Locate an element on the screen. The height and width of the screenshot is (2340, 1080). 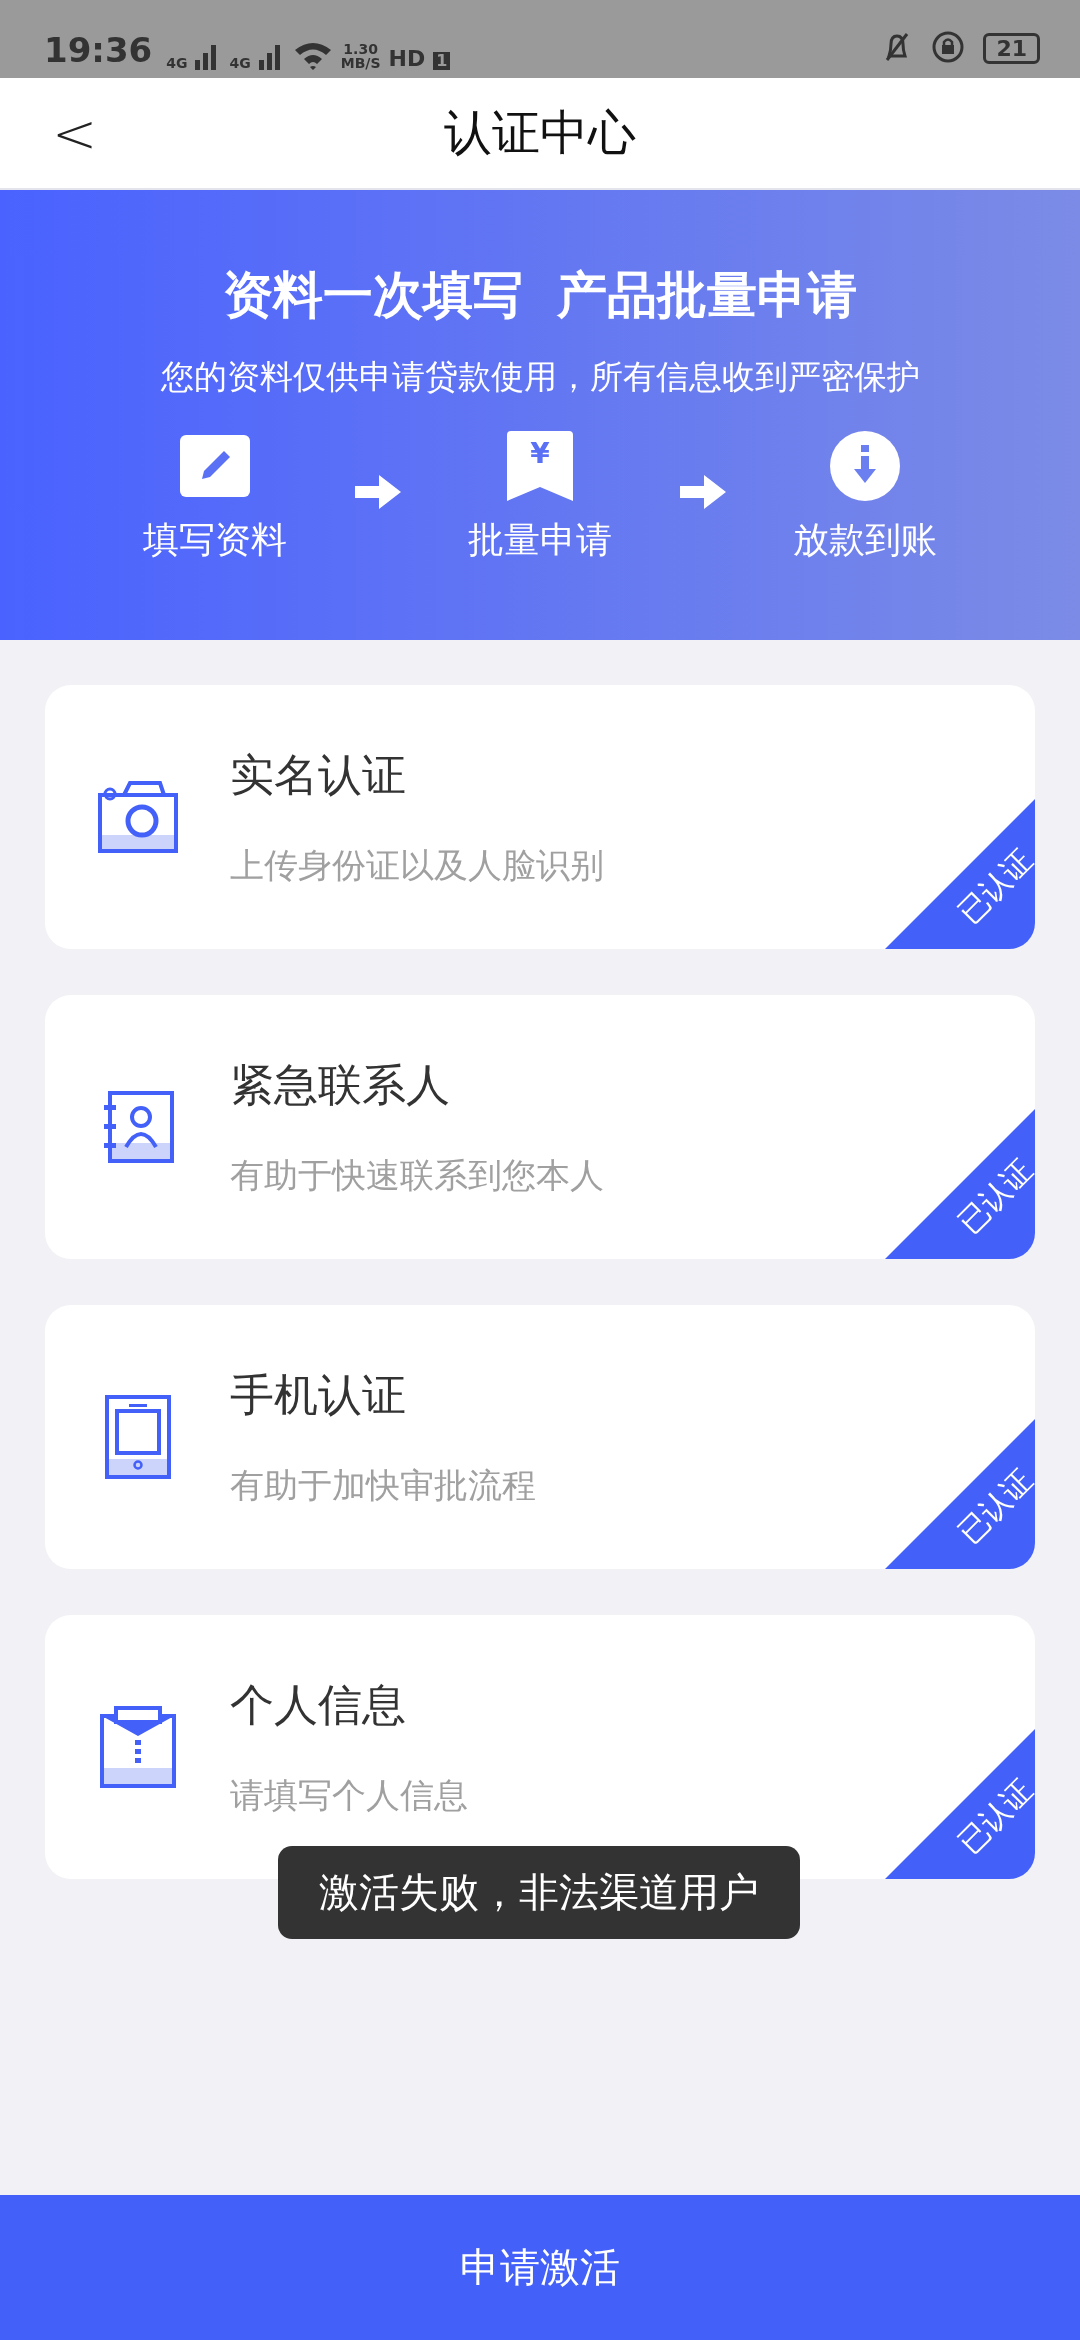
camera-icon is located at coordinates (137, 817).